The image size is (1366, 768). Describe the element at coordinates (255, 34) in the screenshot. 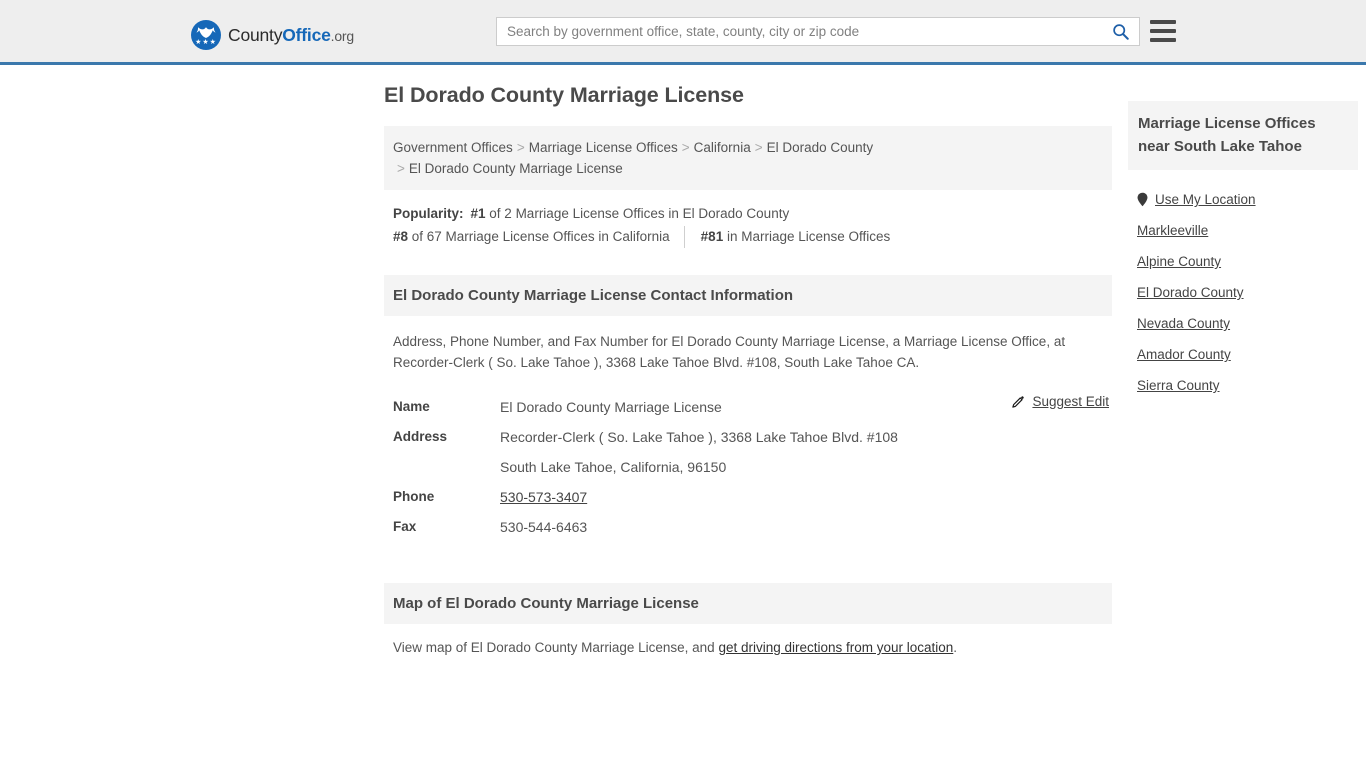

I see `logo-text-county: County` at that location.